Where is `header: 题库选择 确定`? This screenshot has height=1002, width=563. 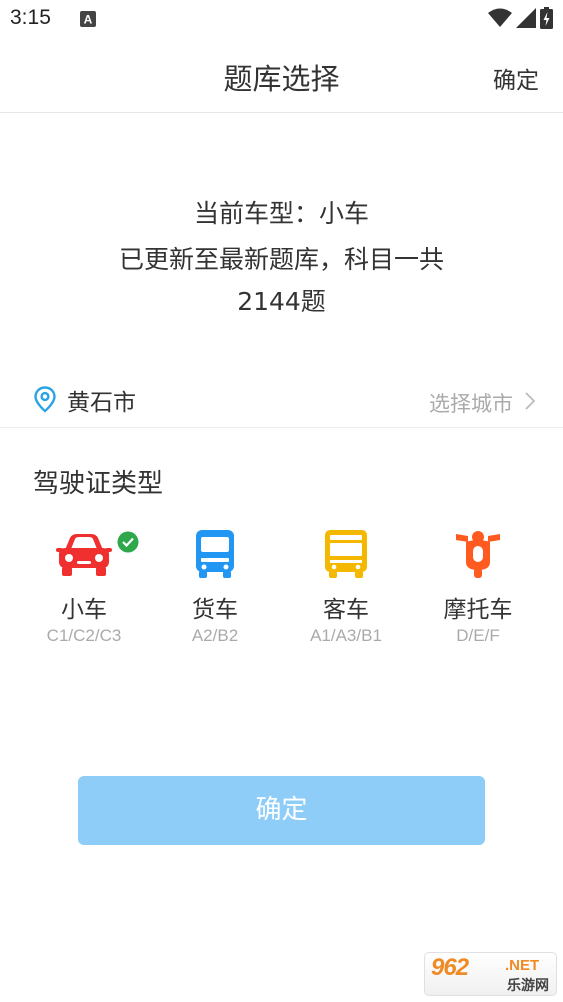
header: 题库选择 确定 is located at coordinates (281, 75).